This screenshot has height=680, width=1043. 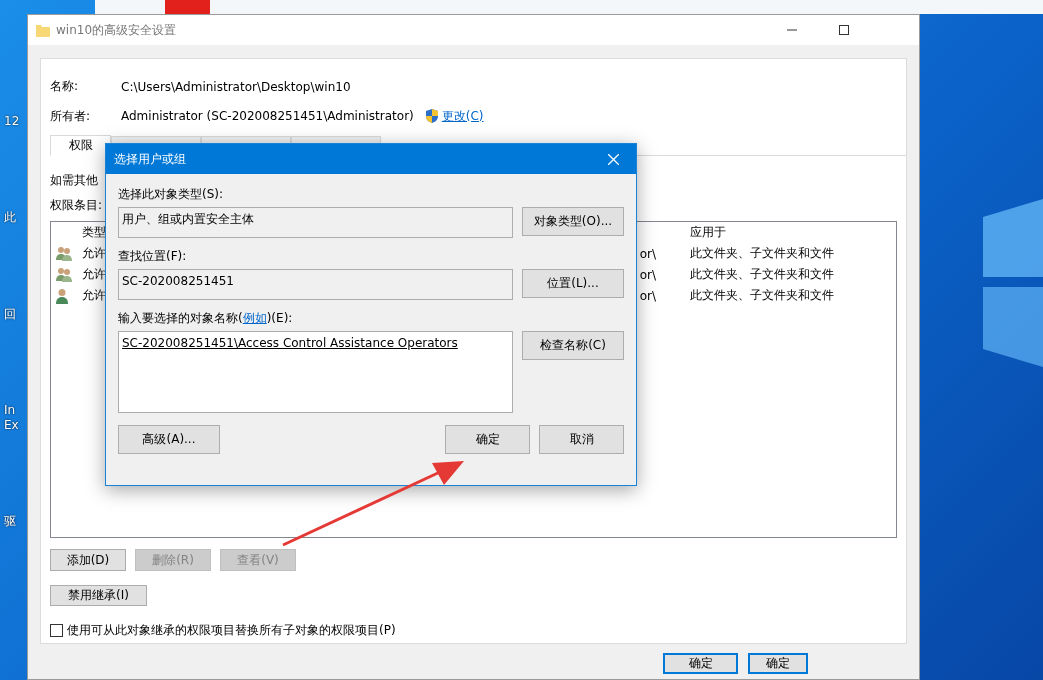 What do you see at coordinates (704, 232) in the screenshot?
I see `column-header: 应用于` at bounding box center [704, 232].